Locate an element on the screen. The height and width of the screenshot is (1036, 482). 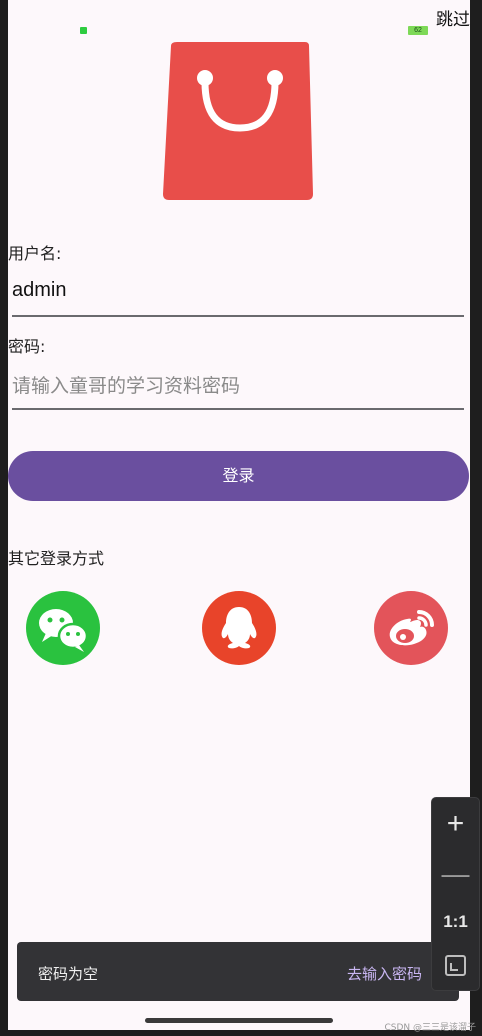
login-button: 登录 is located at coordinates (238, 476).